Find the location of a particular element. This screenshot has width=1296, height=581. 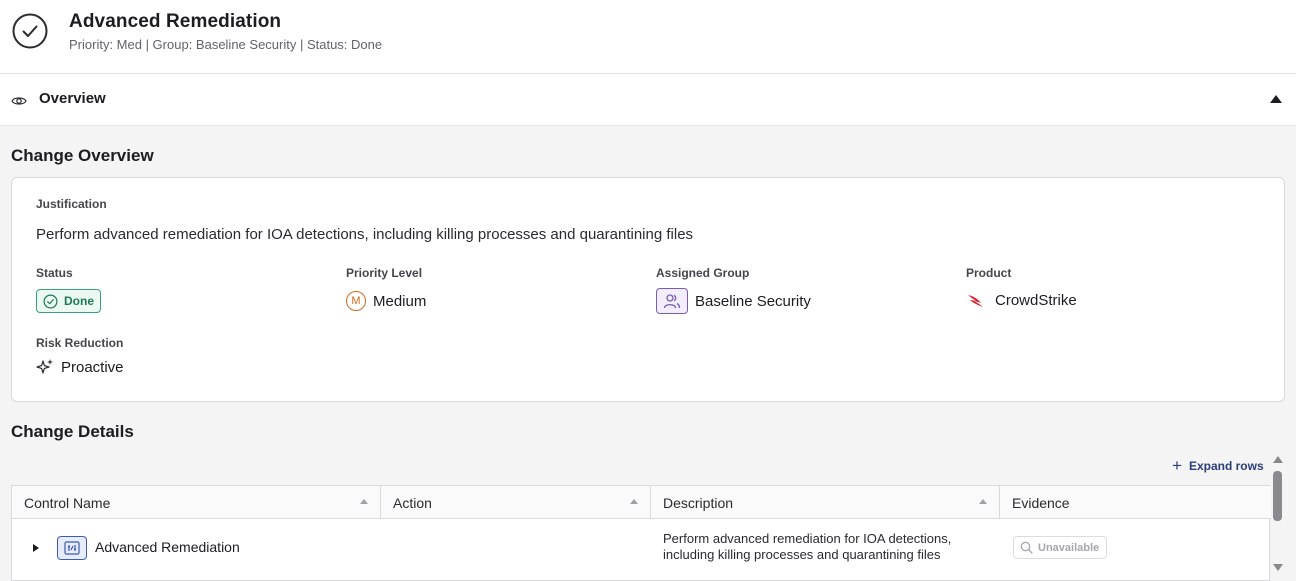

column-header-control-name: Control Name is located at coordinates (196, 502).